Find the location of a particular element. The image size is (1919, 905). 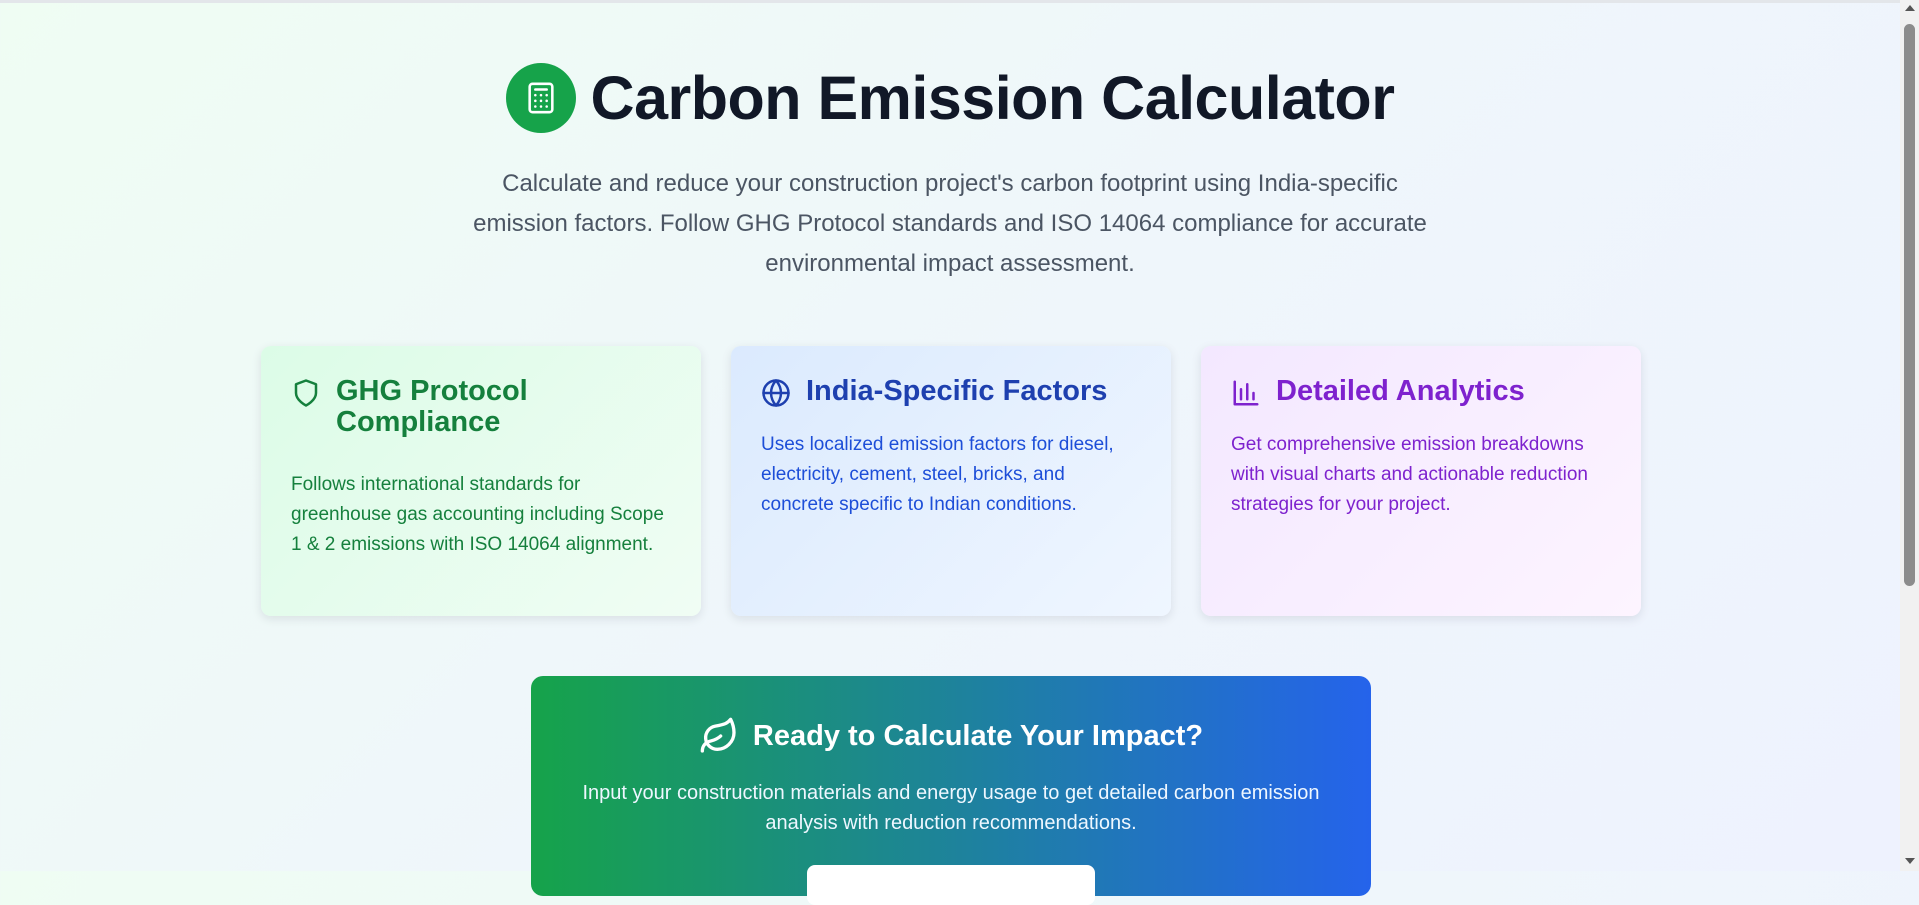

card-header: India-Specific Factors is located at coordinates (951, 392).